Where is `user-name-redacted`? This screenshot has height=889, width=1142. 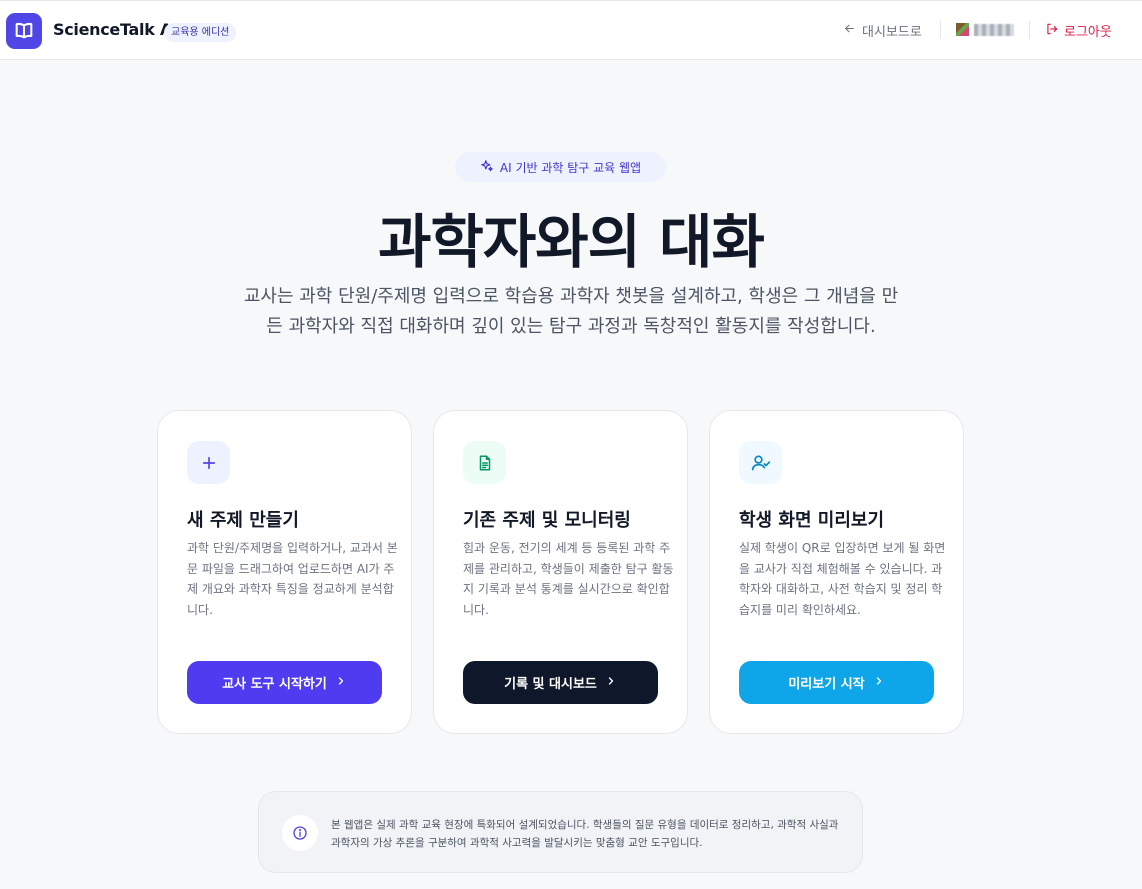
user-name-redacted is located at coordinates (994, 29).